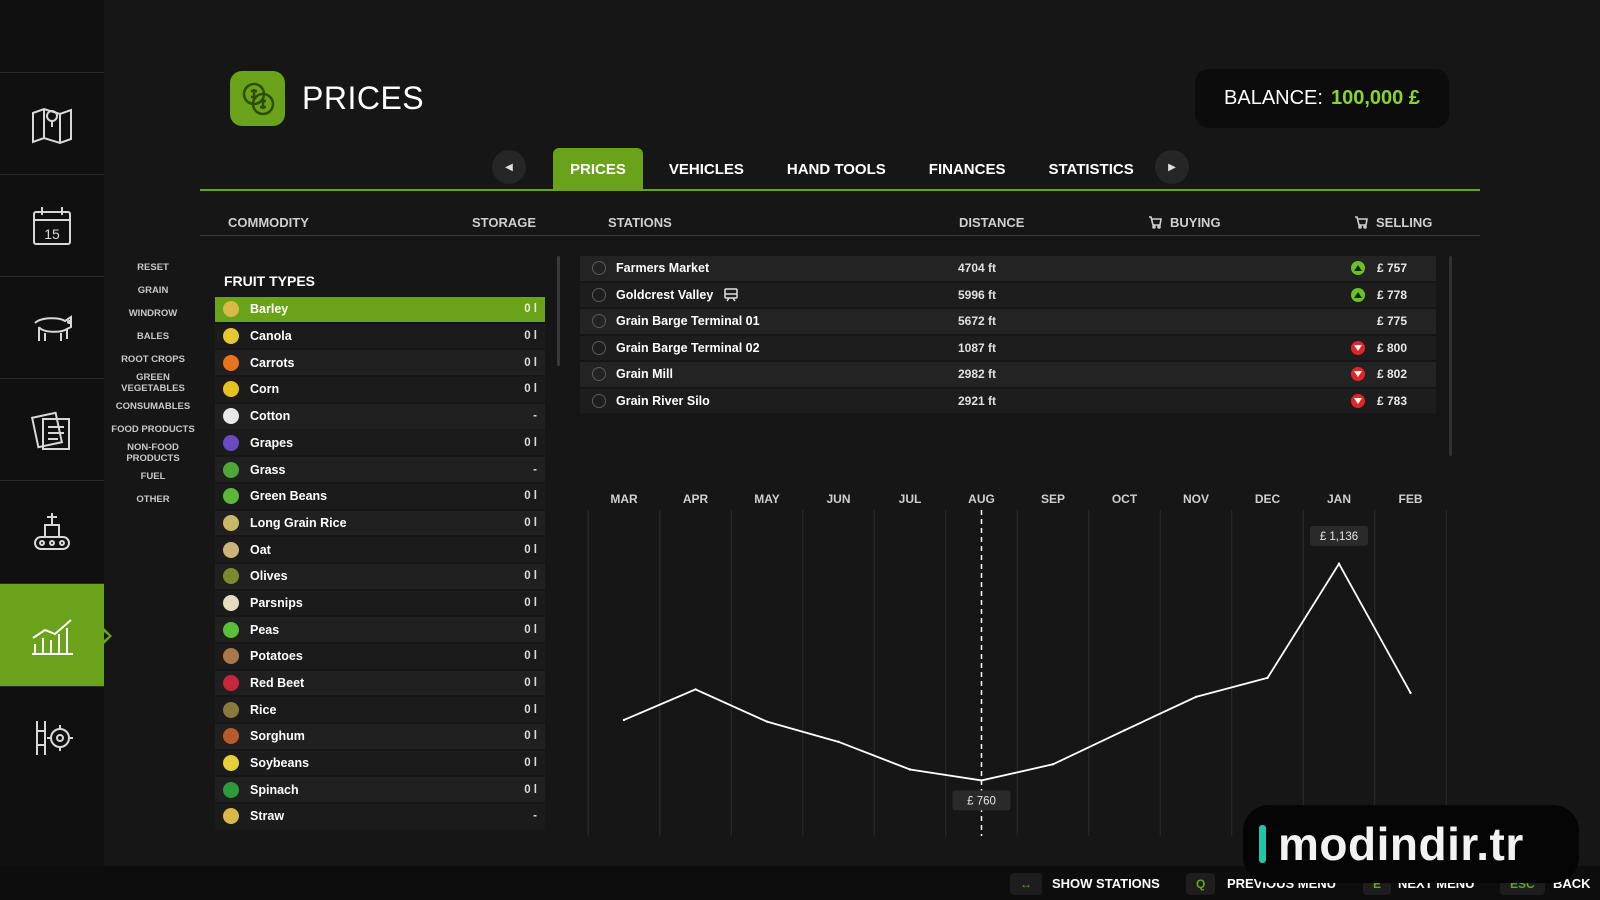  What do you see at coordinates (1008, 374) in the screenshot?
I see `station-row: Grain Mill 2982 ft £ 802` at bounding box center [1008, 374].